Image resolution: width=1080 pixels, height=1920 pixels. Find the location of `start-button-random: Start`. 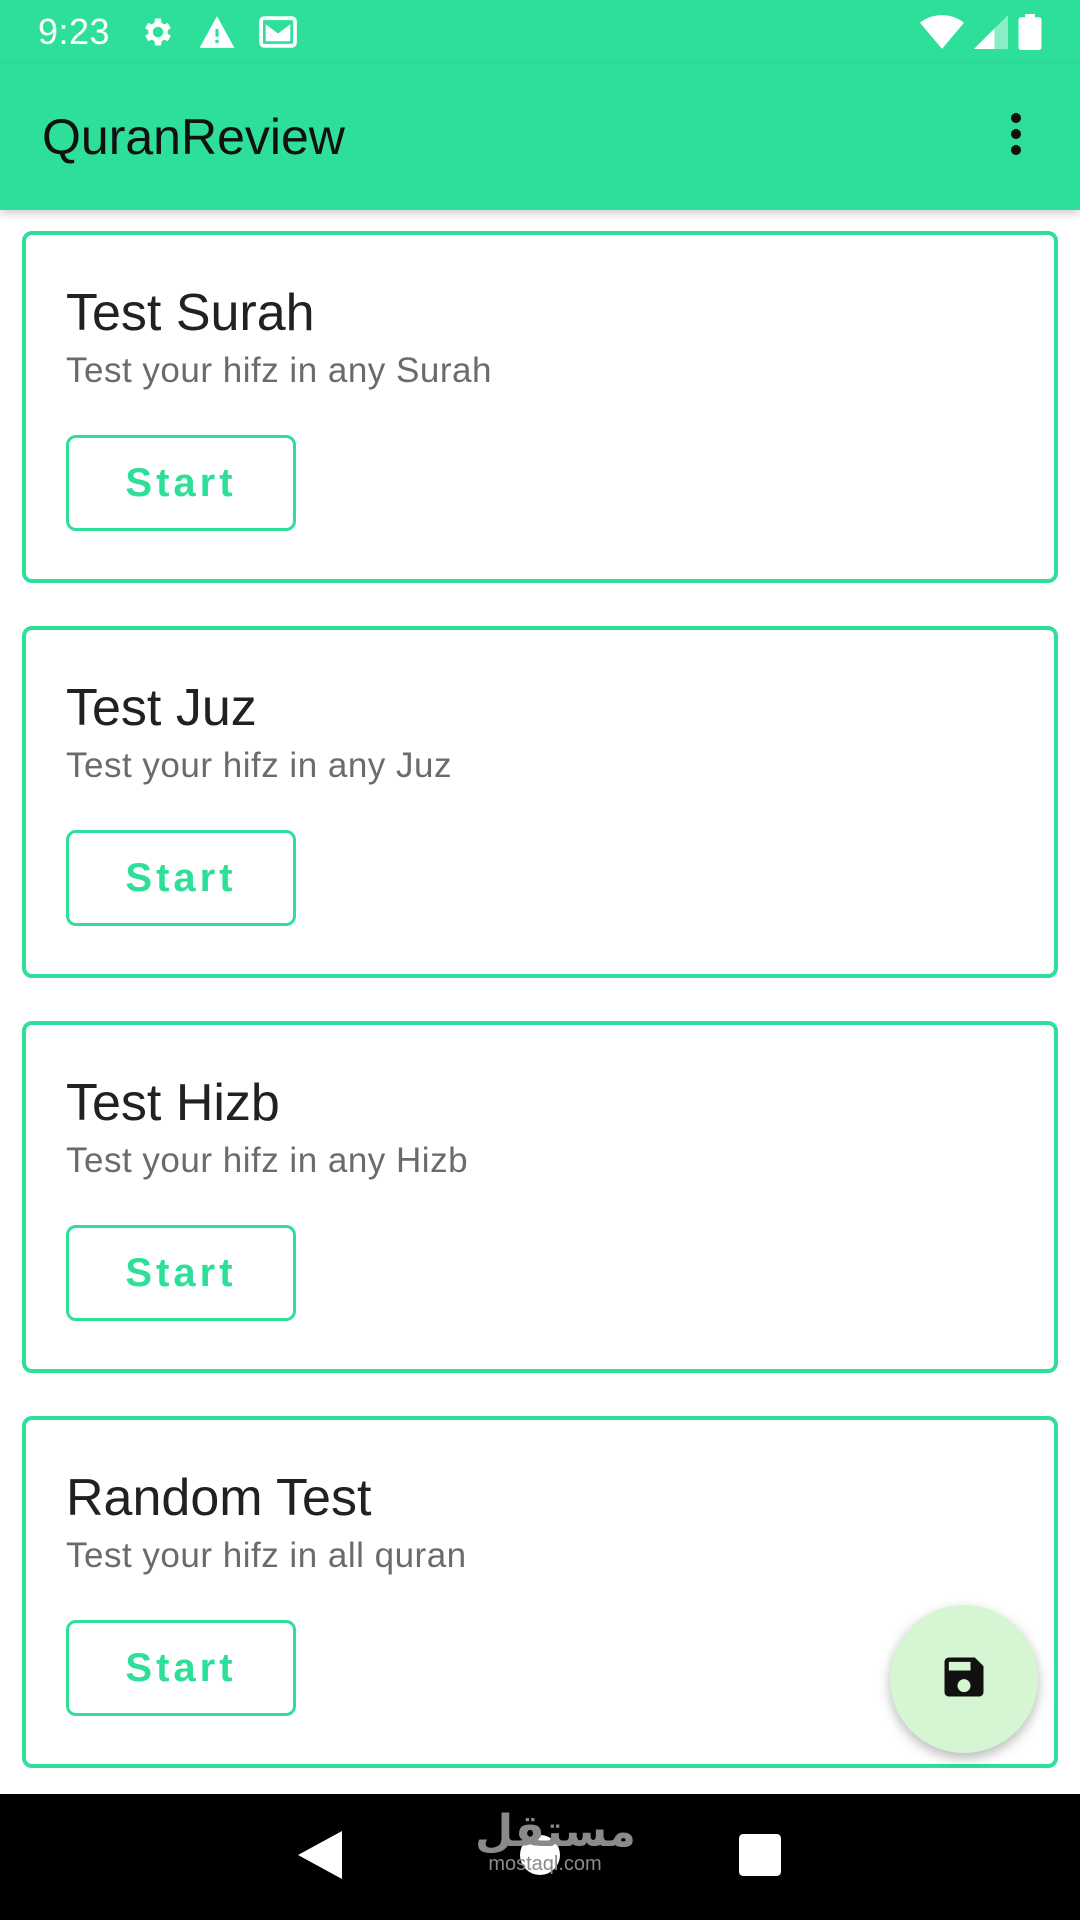

start-button-random: Start is located at coordinates (181, 1668).